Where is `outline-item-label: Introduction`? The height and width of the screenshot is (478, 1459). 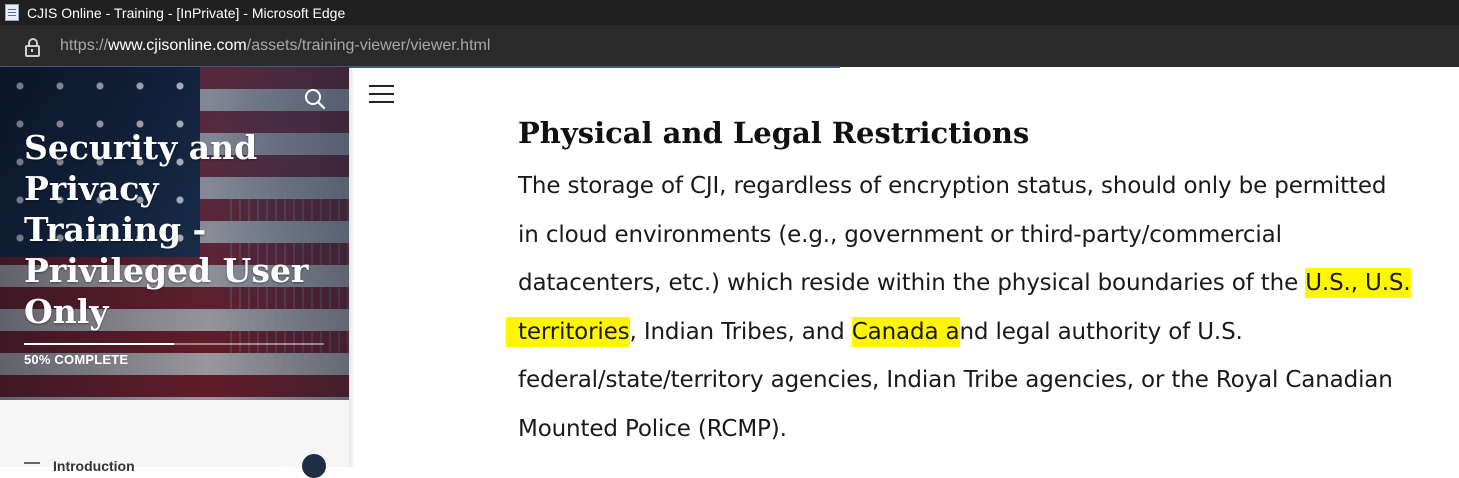
outline-item-label: Introduction is located at coordinates (94, 466).